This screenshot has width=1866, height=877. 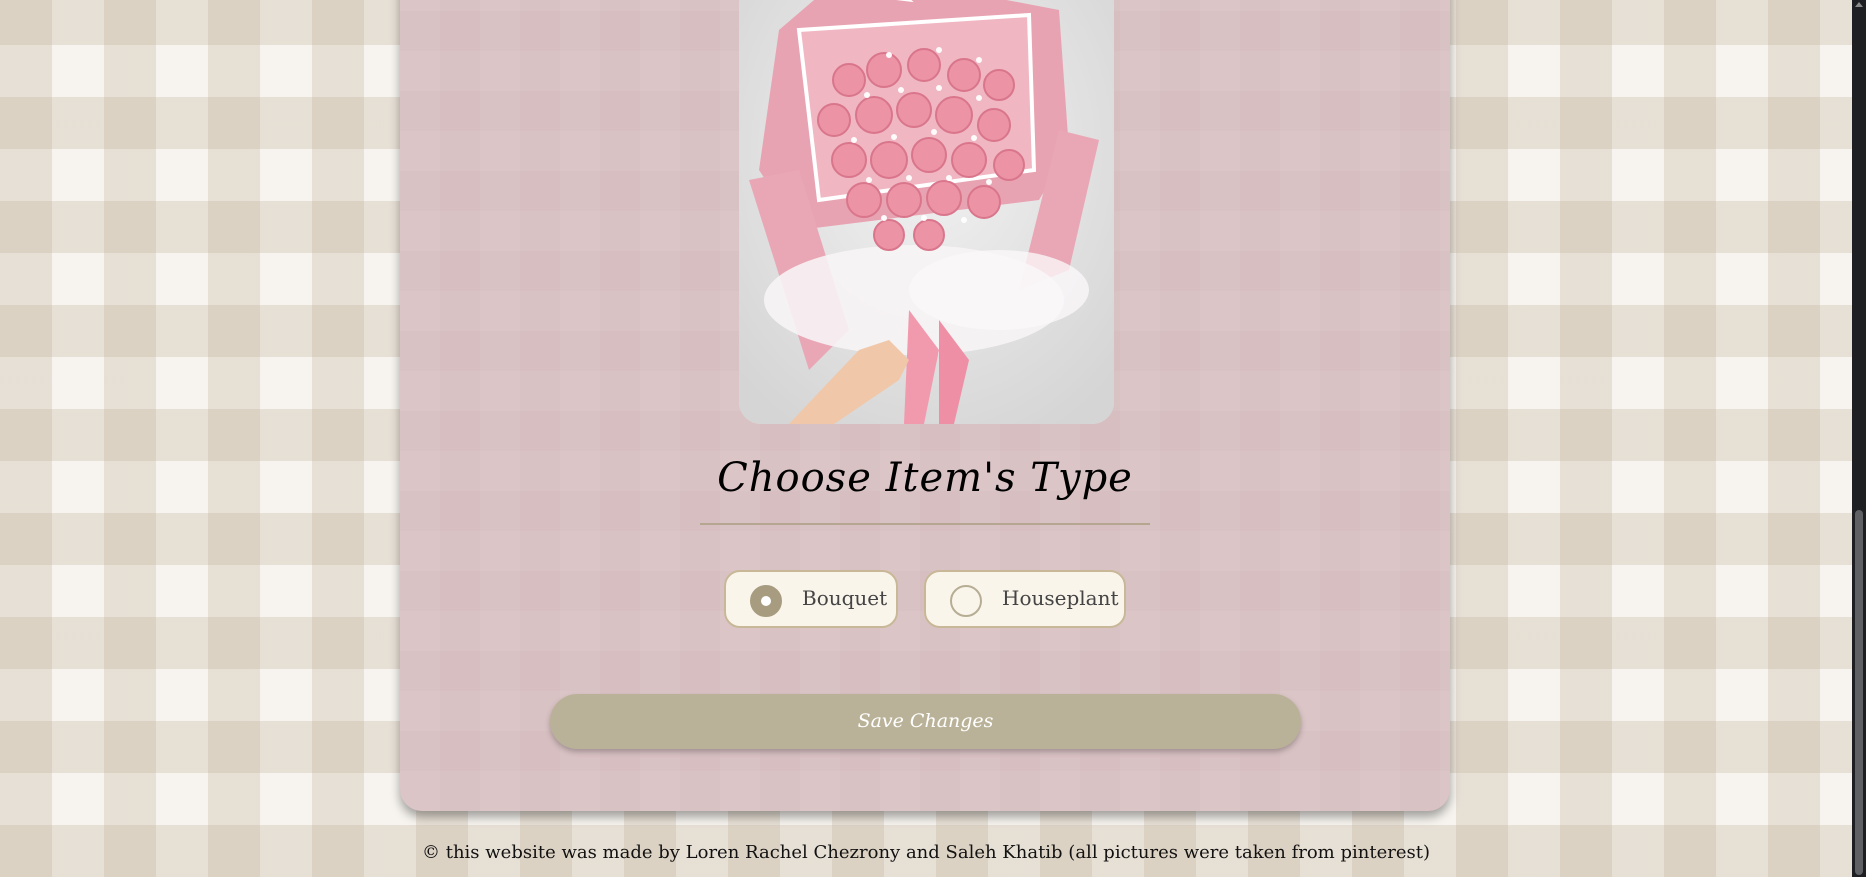 What do you see at coordinates (966, 601) in the screenshot?
I see `radio-button-houseplant` at bounding box center [966, 601].